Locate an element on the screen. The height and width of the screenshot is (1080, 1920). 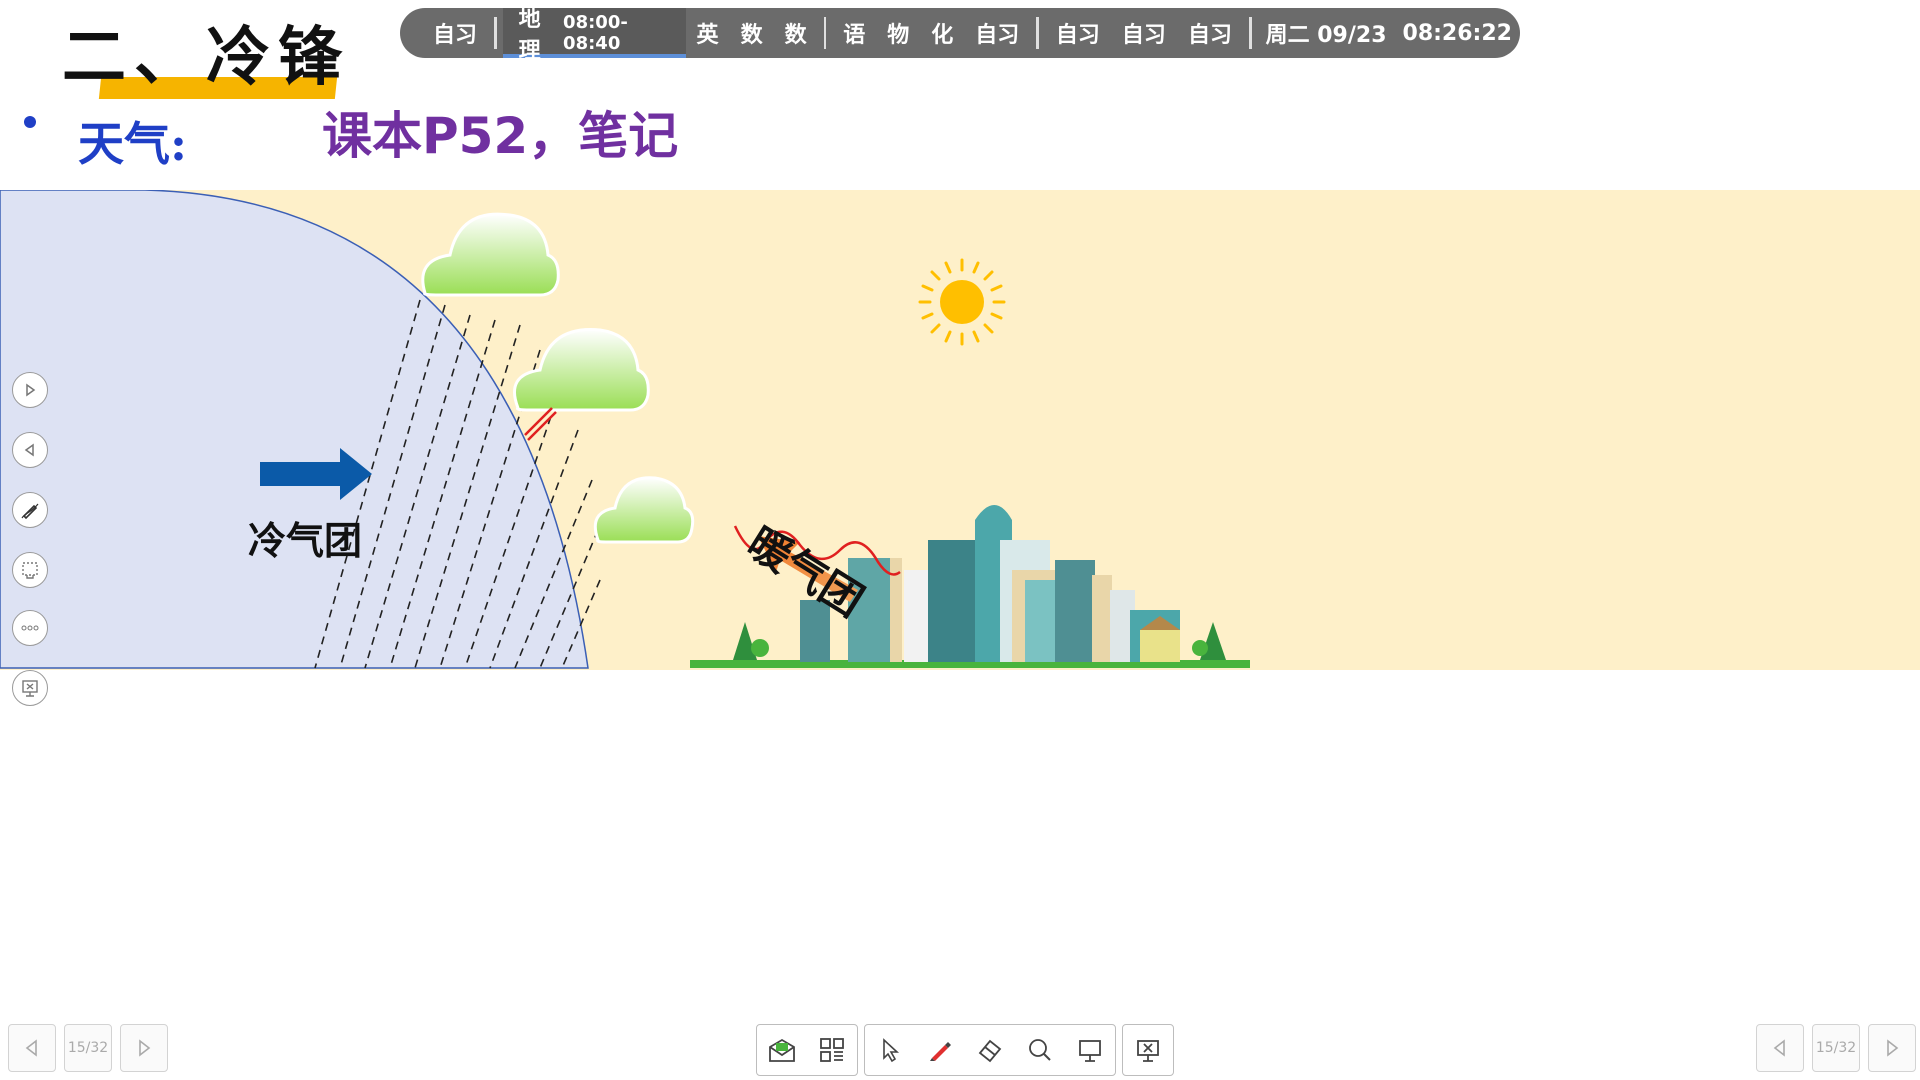
pager-left: 15/32 is located at coordinates (88, 1048).